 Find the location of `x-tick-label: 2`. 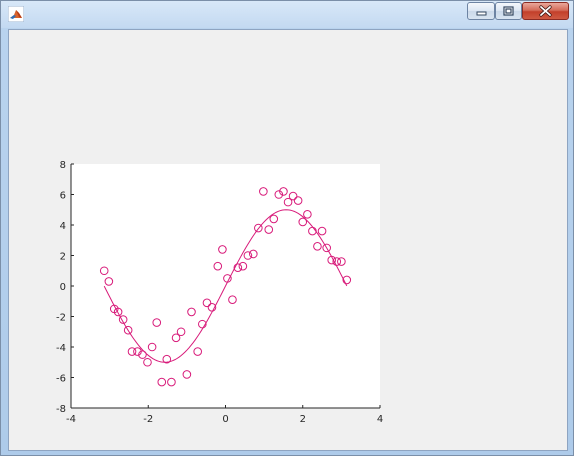

x-tick-label: 2 is located at coordinates (303, 419).